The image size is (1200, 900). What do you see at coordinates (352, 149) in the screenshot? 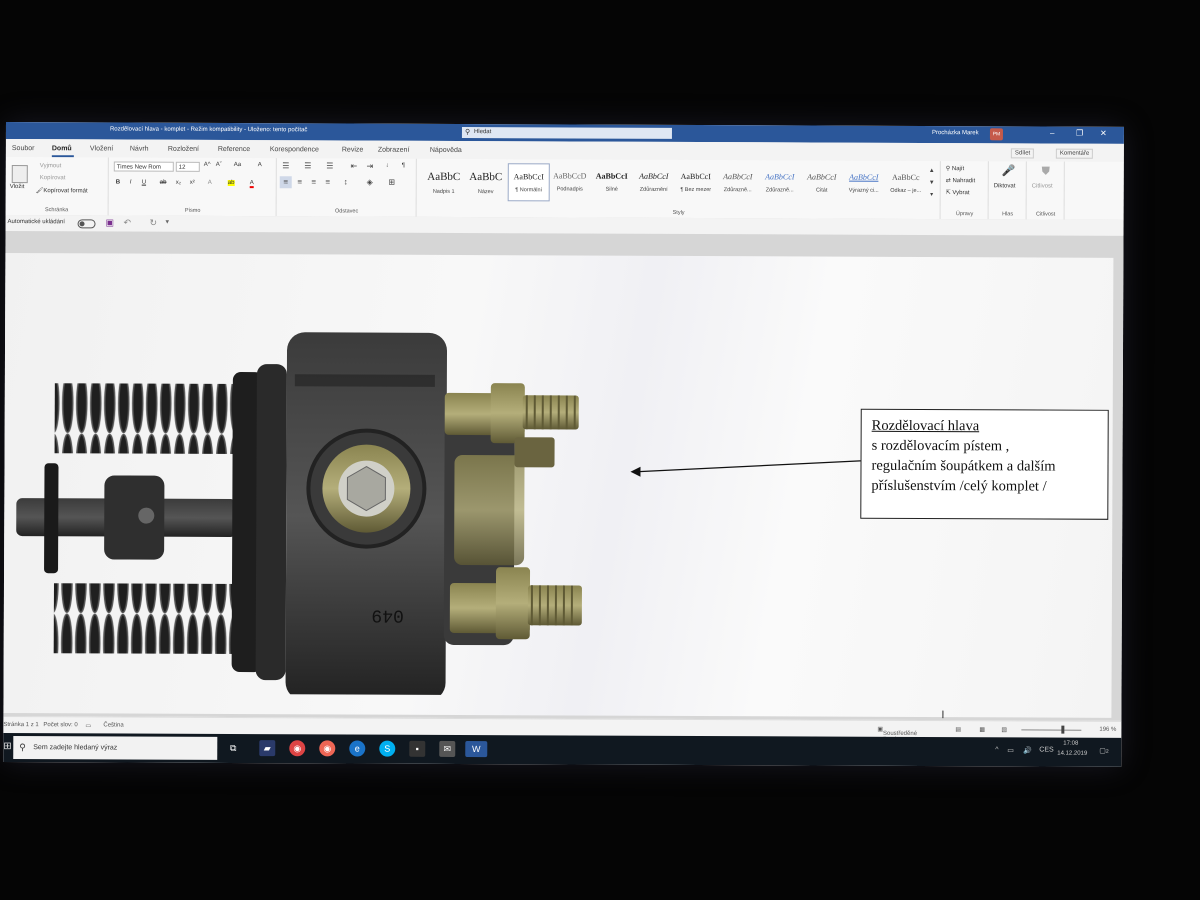
I see `tab-revize: Revize` at bounding box center [352, 149].